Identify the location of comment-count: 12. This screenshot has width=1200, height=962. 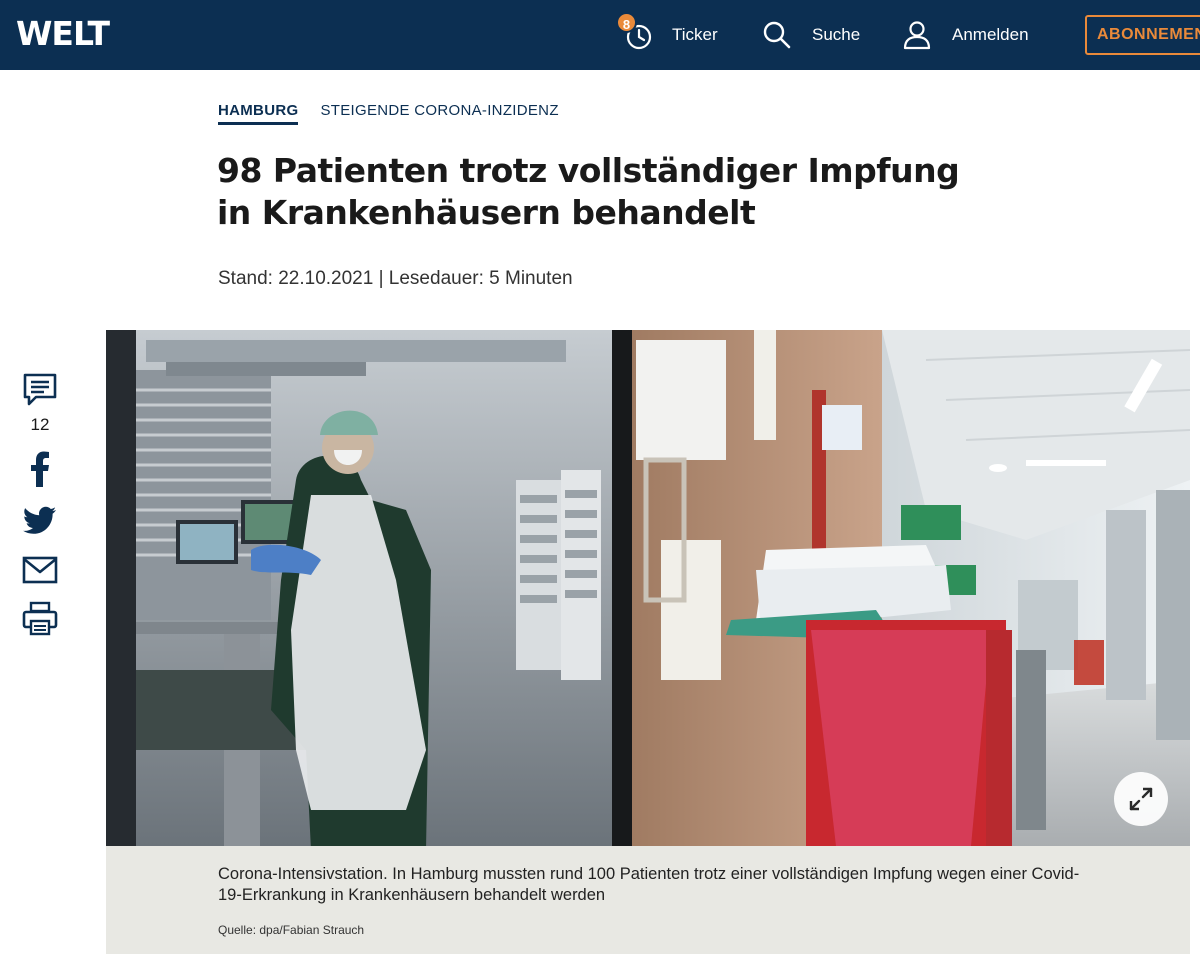
(40, 424).